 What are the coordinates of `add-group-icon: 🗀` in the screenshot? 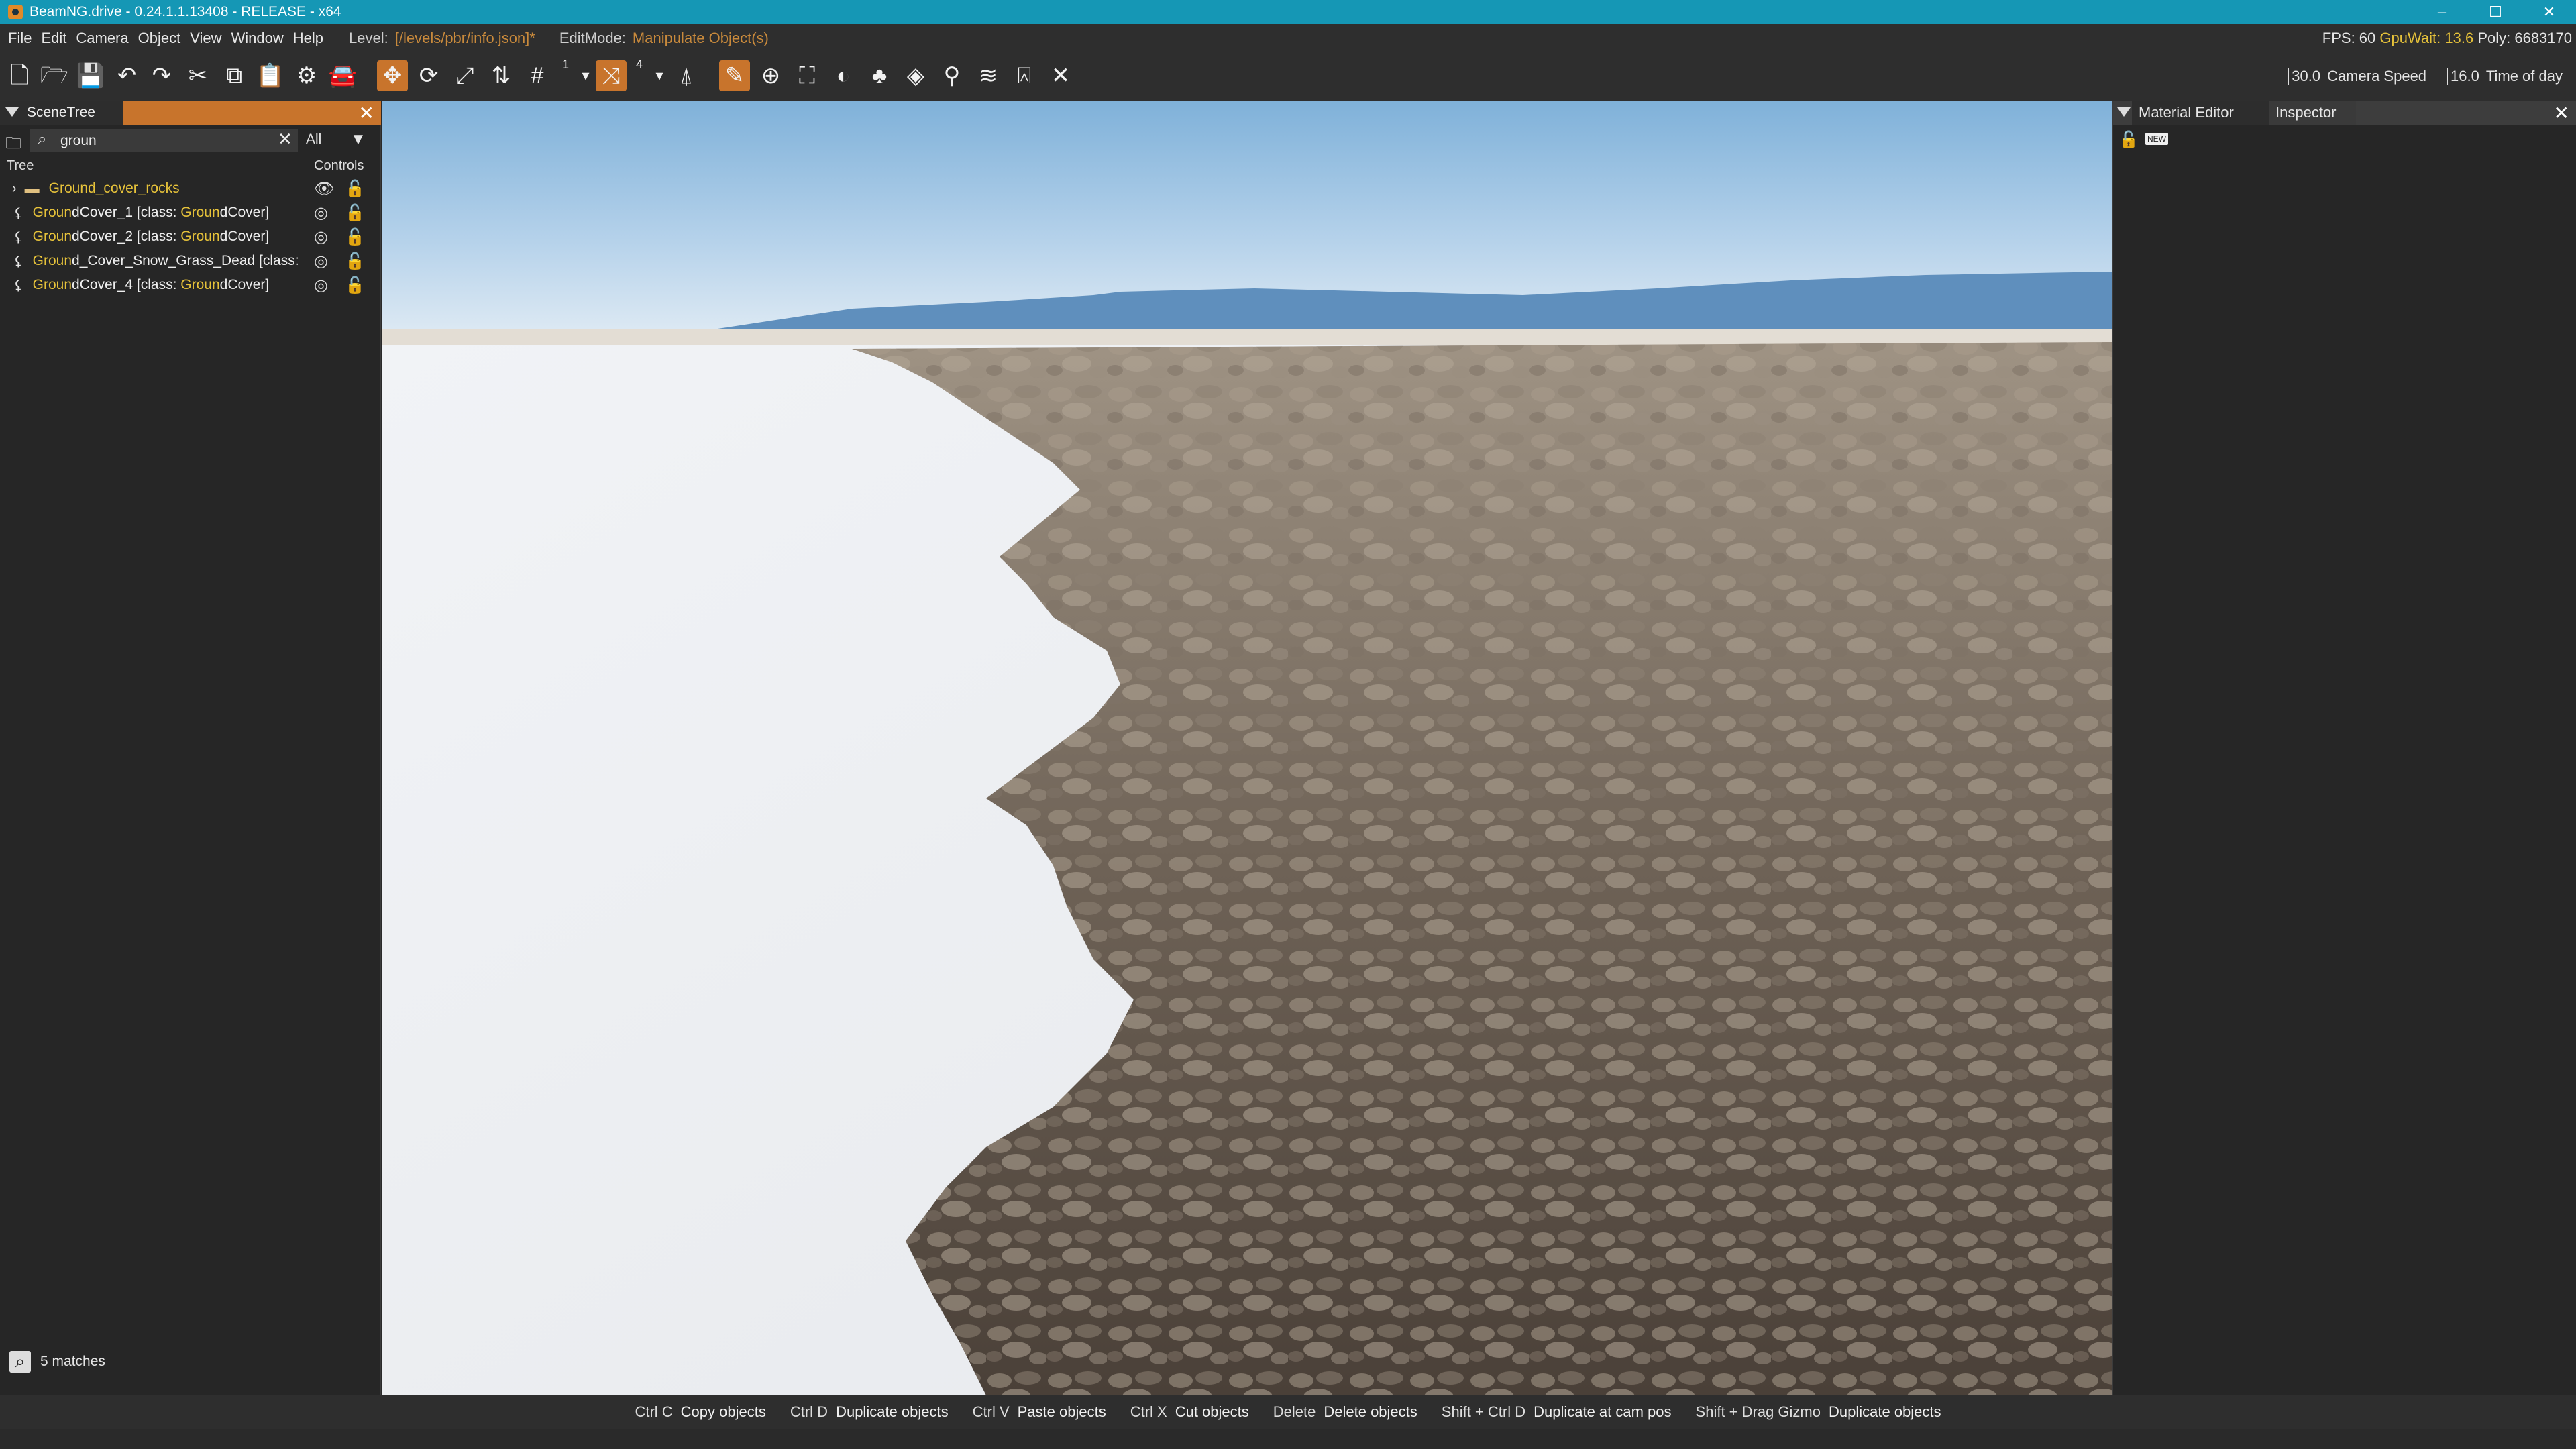 It's located at (14, 141).